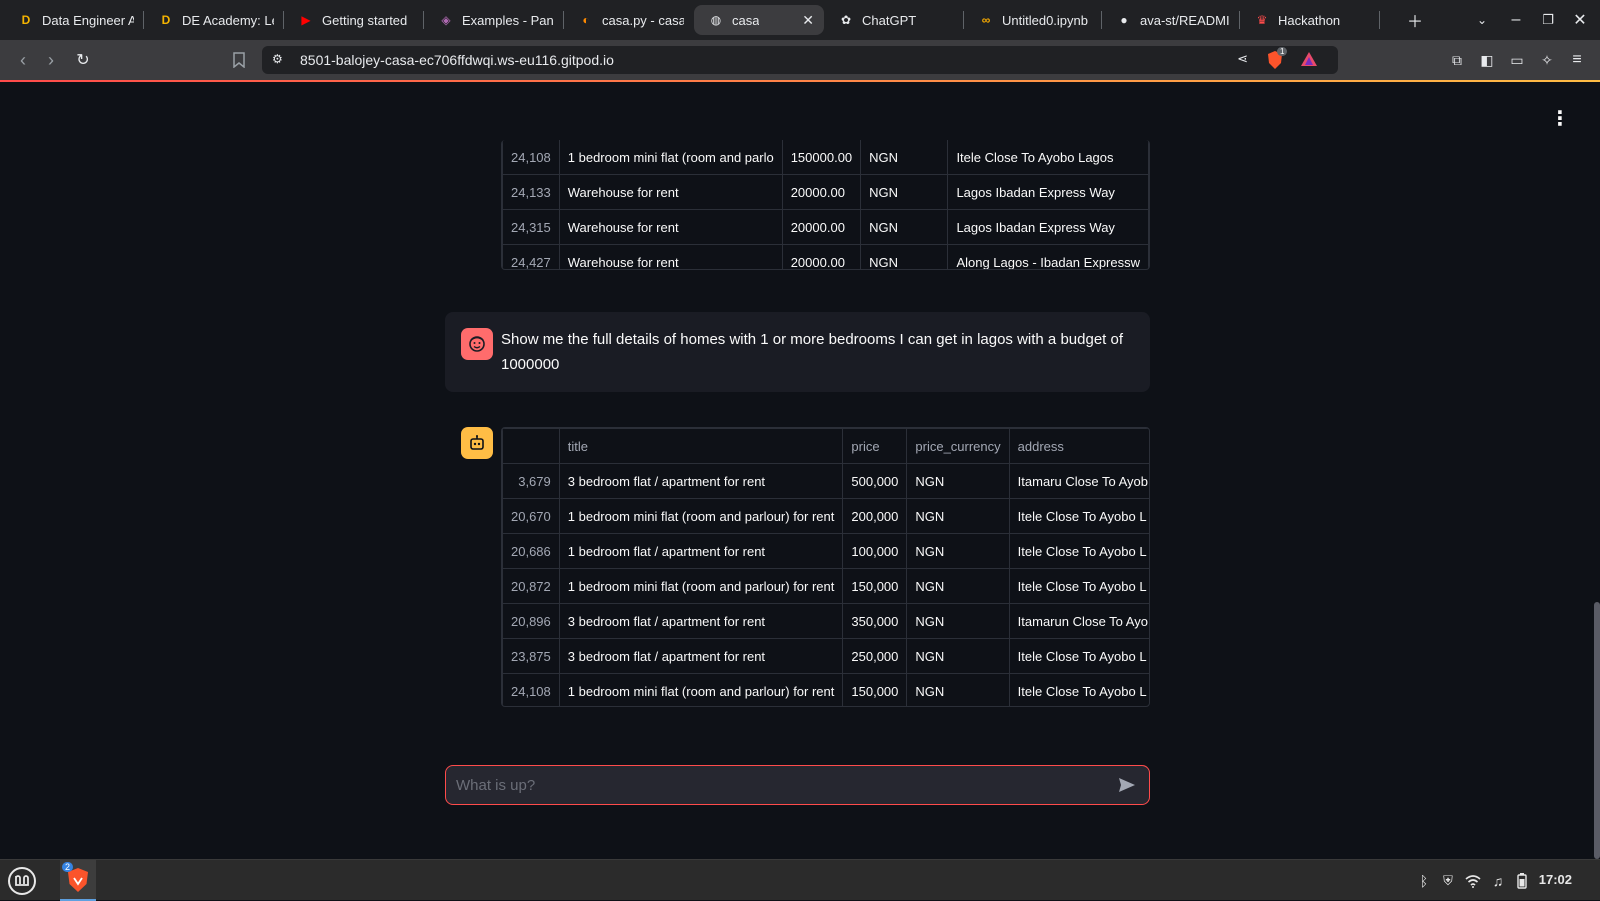 The height and width of the screenshot is (901, 1600). I want to click on site-settings-icon: ⚙, so click(277, 59).